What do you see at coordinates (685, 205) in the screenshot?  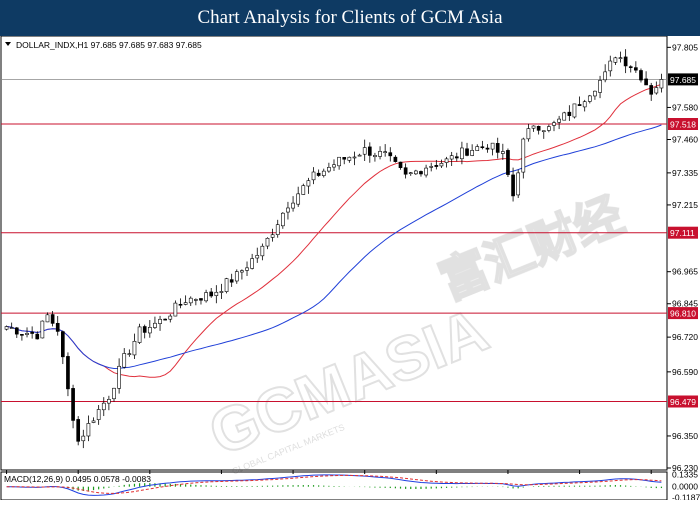 I see `price-tick-label: 97.215` at bounding box center [685, 205].